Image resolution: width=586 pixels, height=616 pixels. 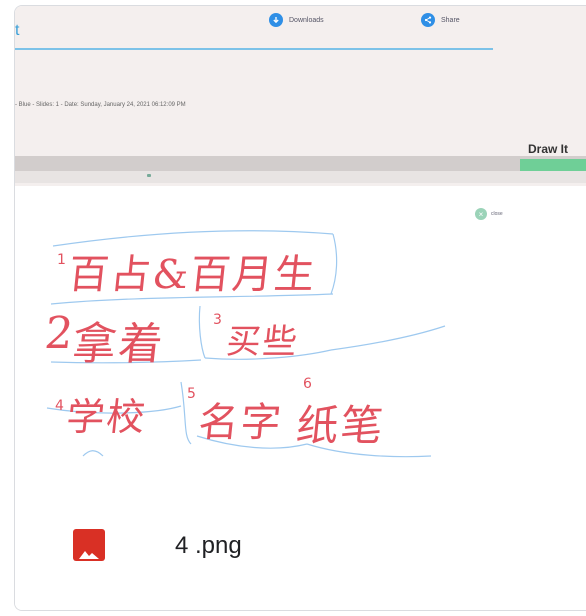 What do you see at coordinates (59, 406) in the screenshot?
I see `item-number: 4` at bounding box center [59, 406].